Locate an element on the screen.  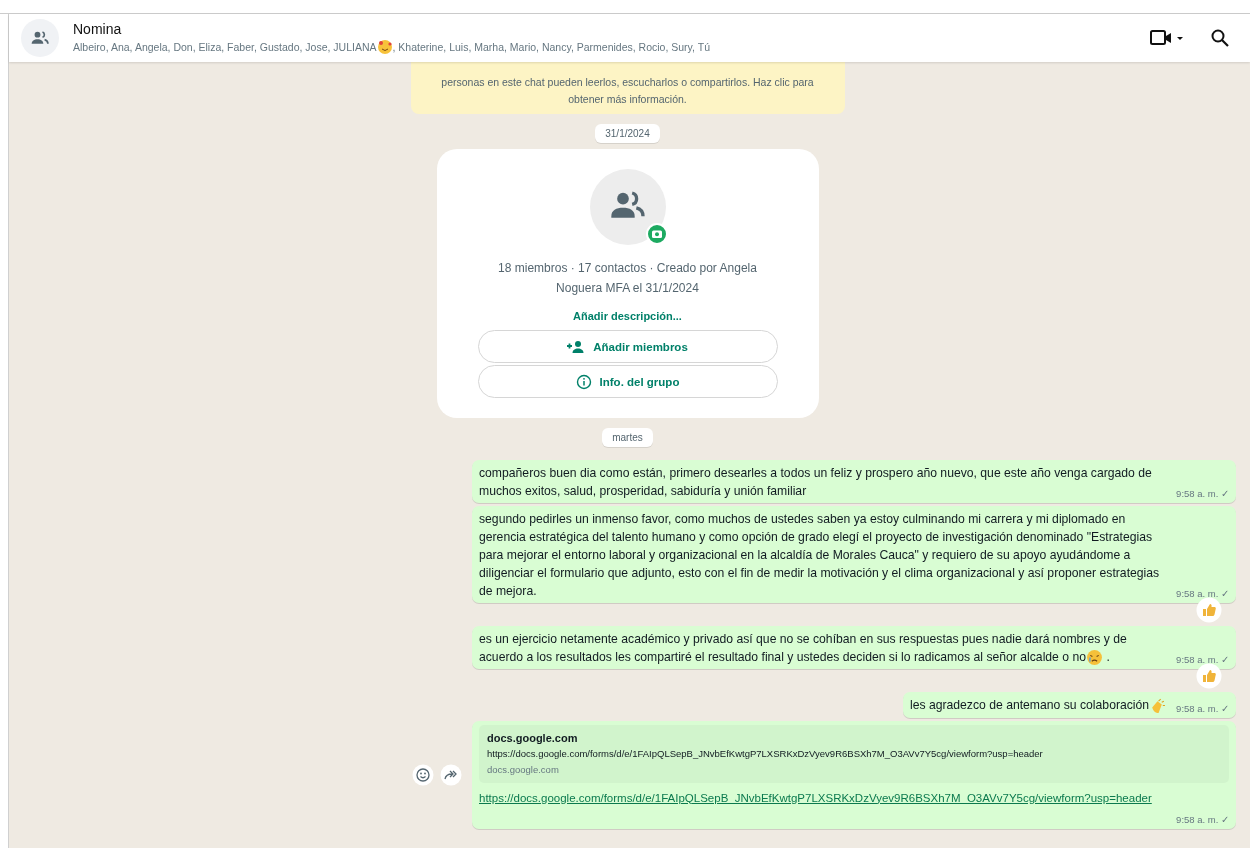
notice-text: personas en este chat pueden leerlos, escucharlos o compartirlos. Haz clic para is located at coordinates (627, 82).